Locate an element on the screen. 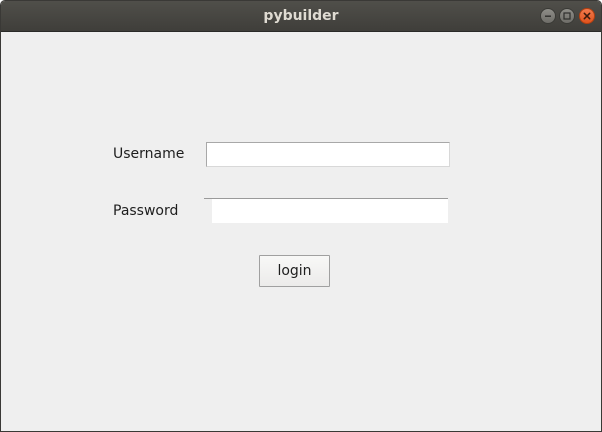  password-field-edge is located at coordinates (208, 211).